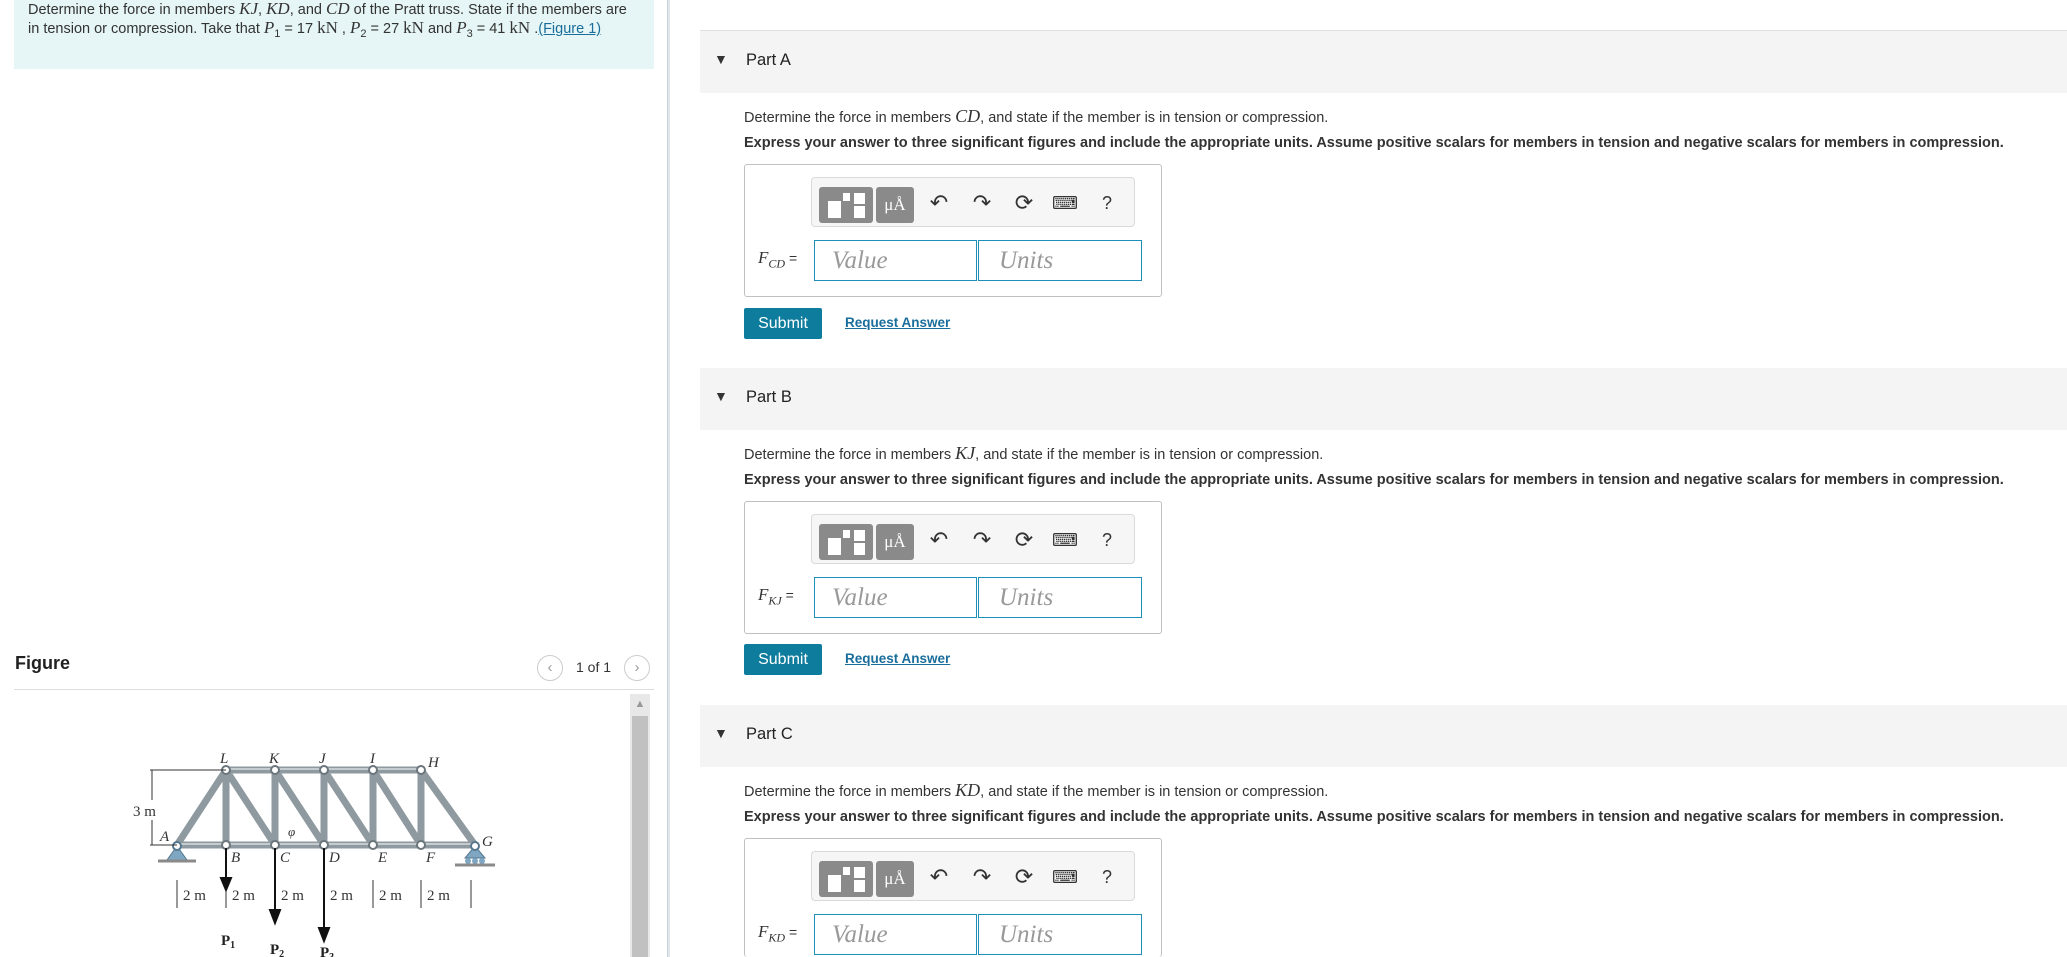 The height and width of the screenshot is (957, 2067). I want to click on var-symbol: F, so click(763, 257).